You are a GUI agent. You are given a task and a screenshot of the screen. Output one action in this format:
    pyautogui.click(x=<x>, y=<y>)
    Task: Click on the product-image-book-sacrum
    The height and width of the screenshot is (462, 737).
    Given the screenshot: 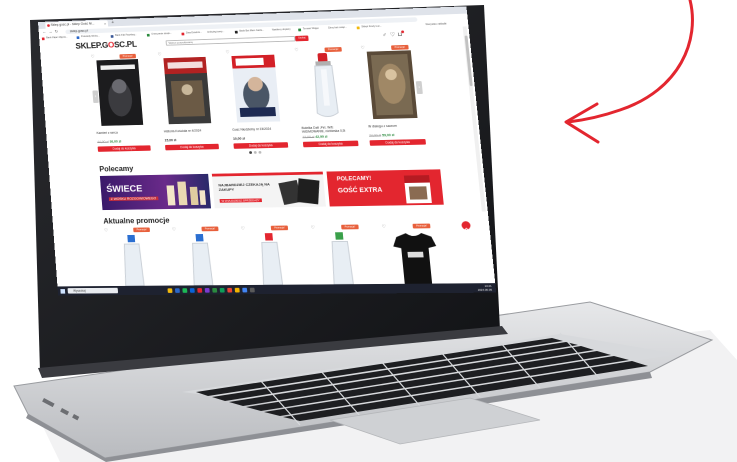 What is the action you would take?
    pyautogui.click(x=392, y=85)
    